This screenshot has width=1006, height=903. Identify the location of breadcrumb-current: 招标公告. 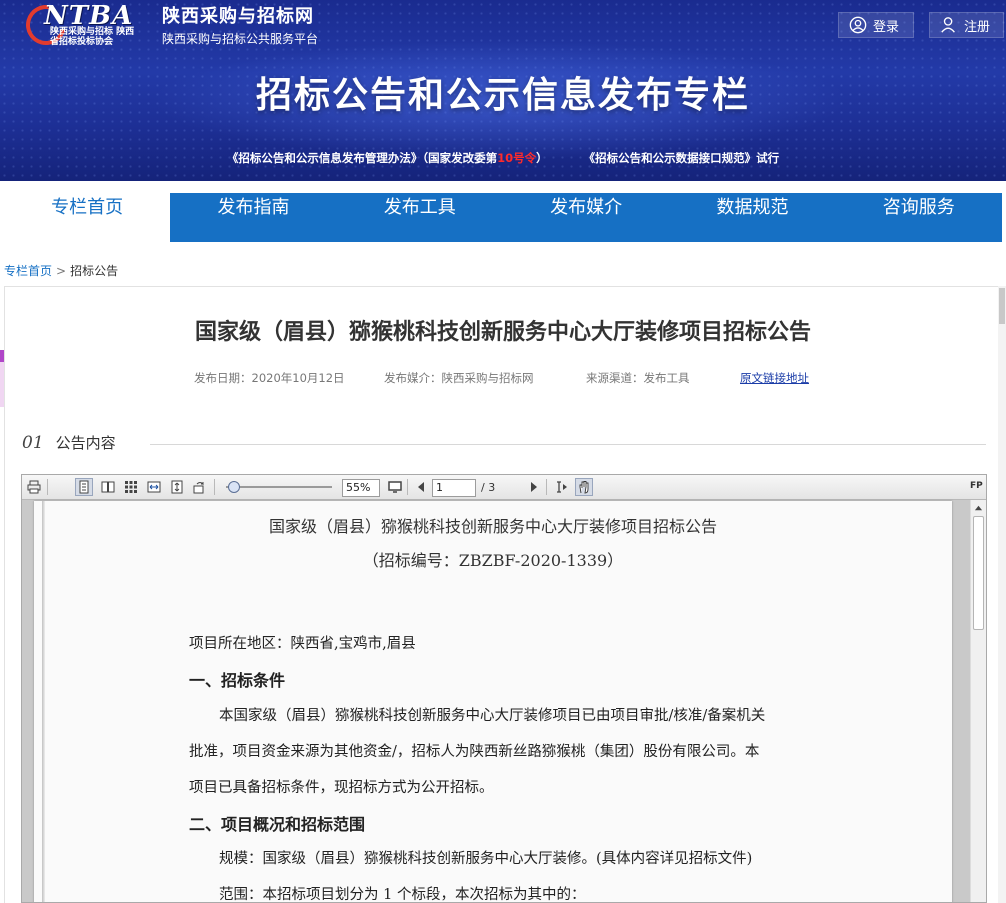
(94, 271).